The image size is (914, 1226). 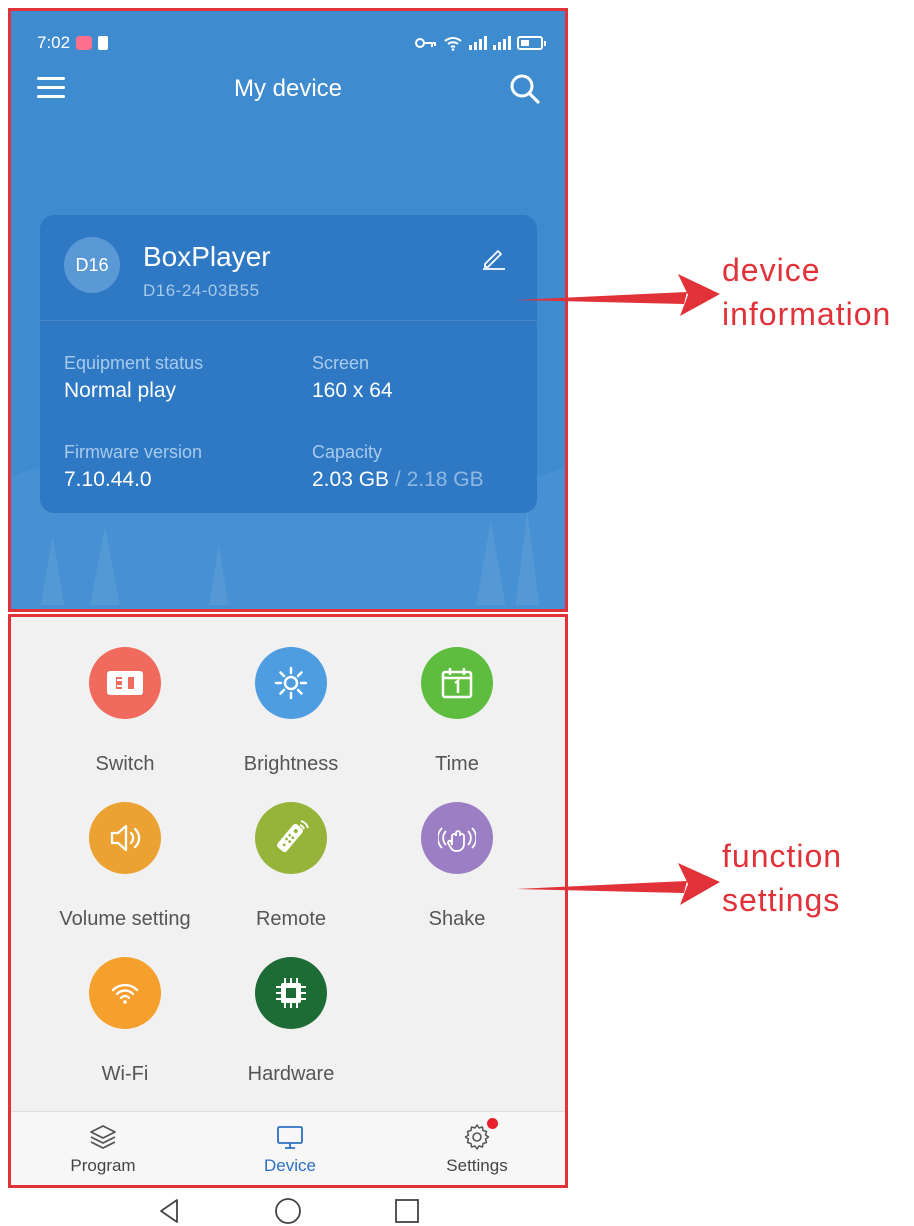 I want to click on function-wifi: Wi-Fi, so click(x=125, y=1021).